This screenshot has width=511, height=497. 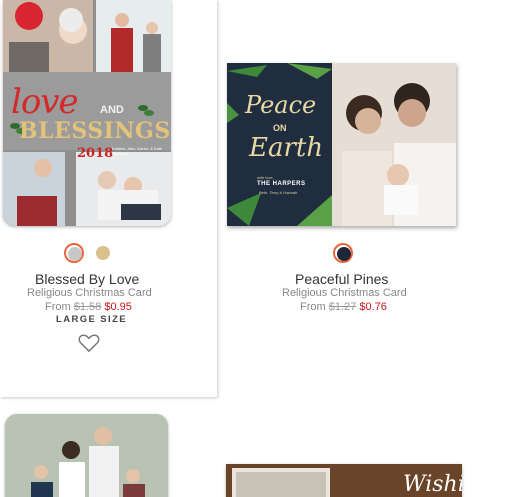 What do you see at coordinates (118, 307) in the screenshot?
I see `sale-price: $0.95` at bounding box center [118, 307].